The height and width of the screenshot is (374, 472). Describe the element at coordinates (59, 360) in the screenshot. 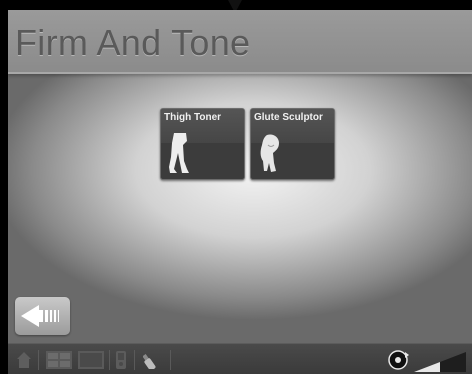

I see `grid-view-icon` at that location.